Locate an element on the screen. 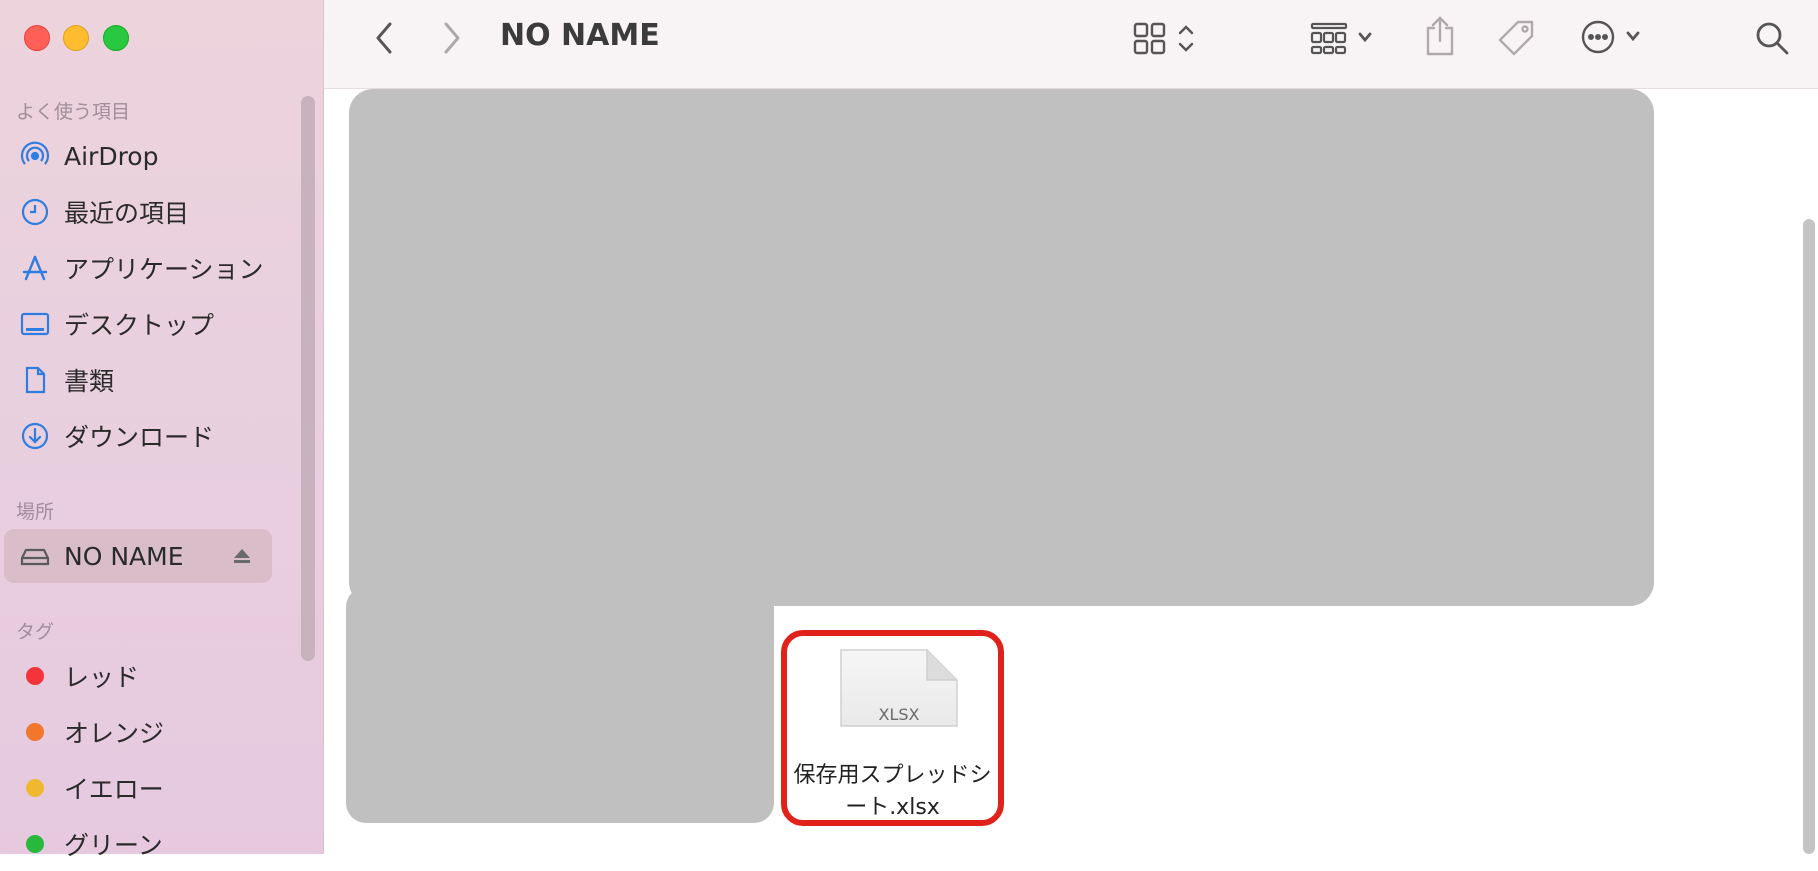  group-button is located at coordinates (1349, 38).